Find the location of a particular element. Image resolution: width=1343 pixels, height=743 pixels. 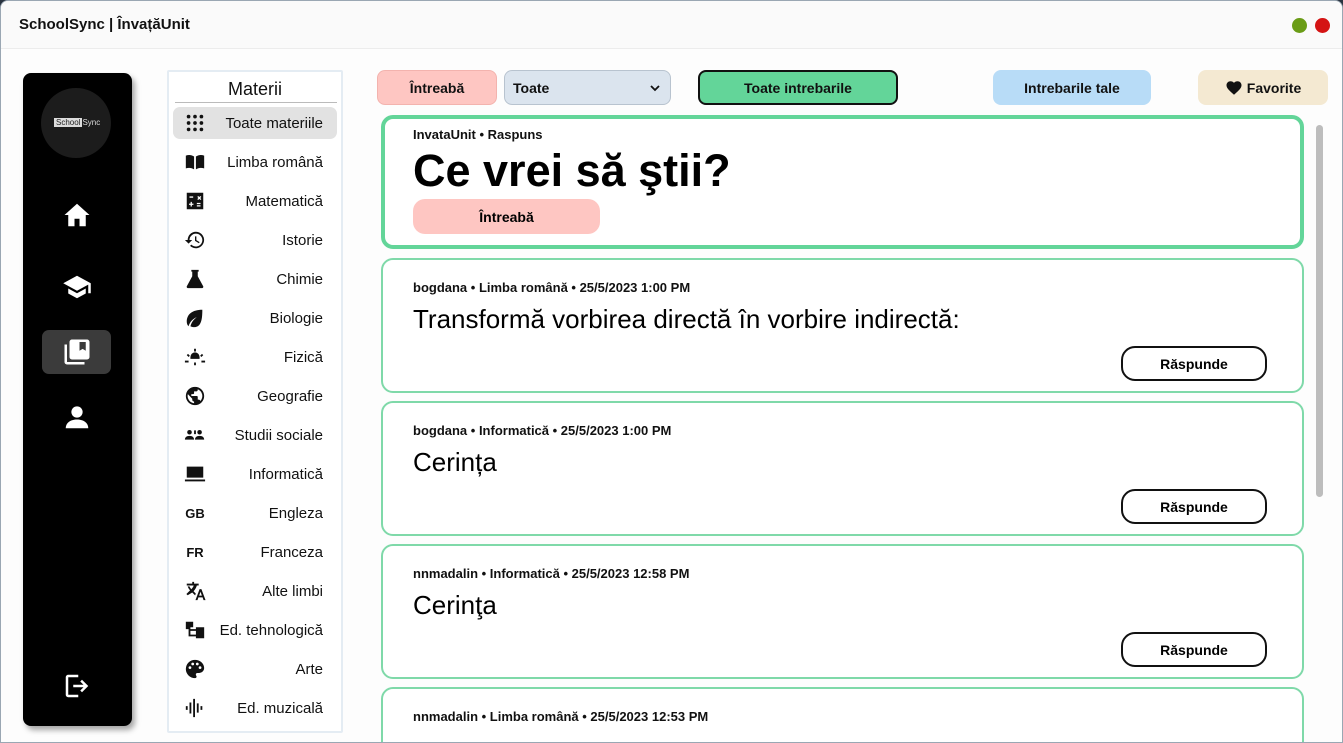

subjects-divider is located at coordinates (256, 102).